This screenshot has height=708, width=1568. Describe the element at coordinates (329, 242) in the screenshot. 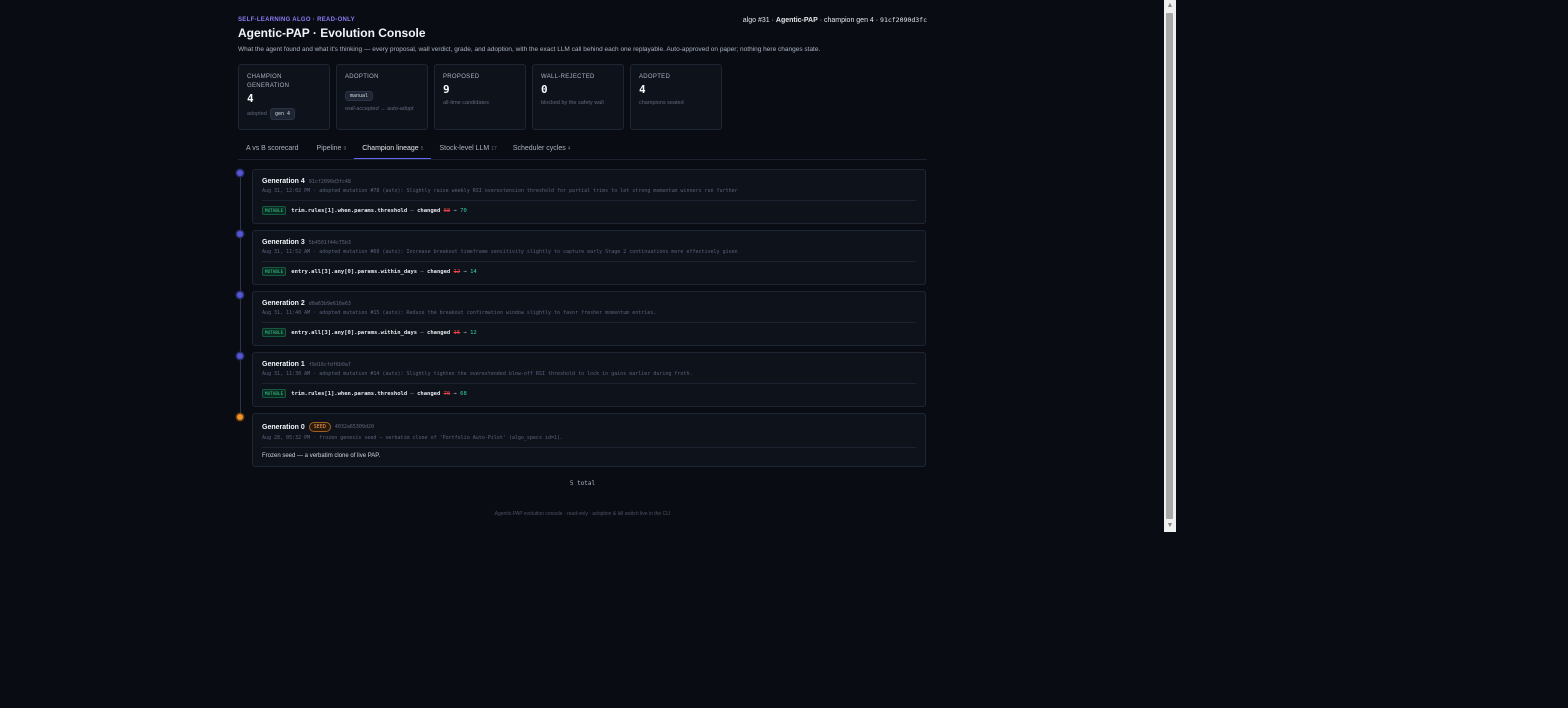

I see `generation-hash: 5b4501f44c75b3` at that location.